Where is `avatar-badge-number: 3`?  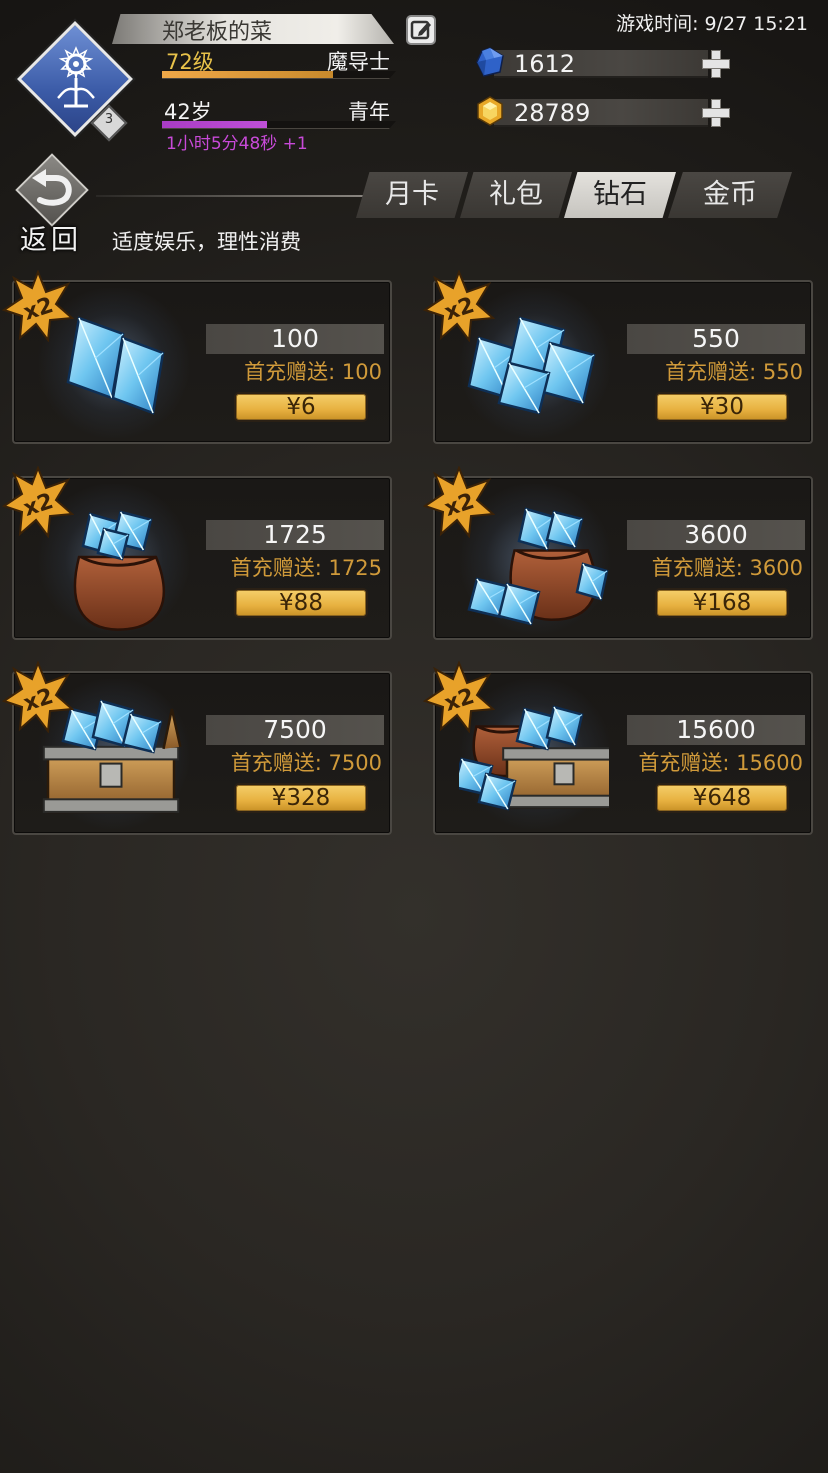 avatar-badge-number: 3 is located at coordinates (109, 119).